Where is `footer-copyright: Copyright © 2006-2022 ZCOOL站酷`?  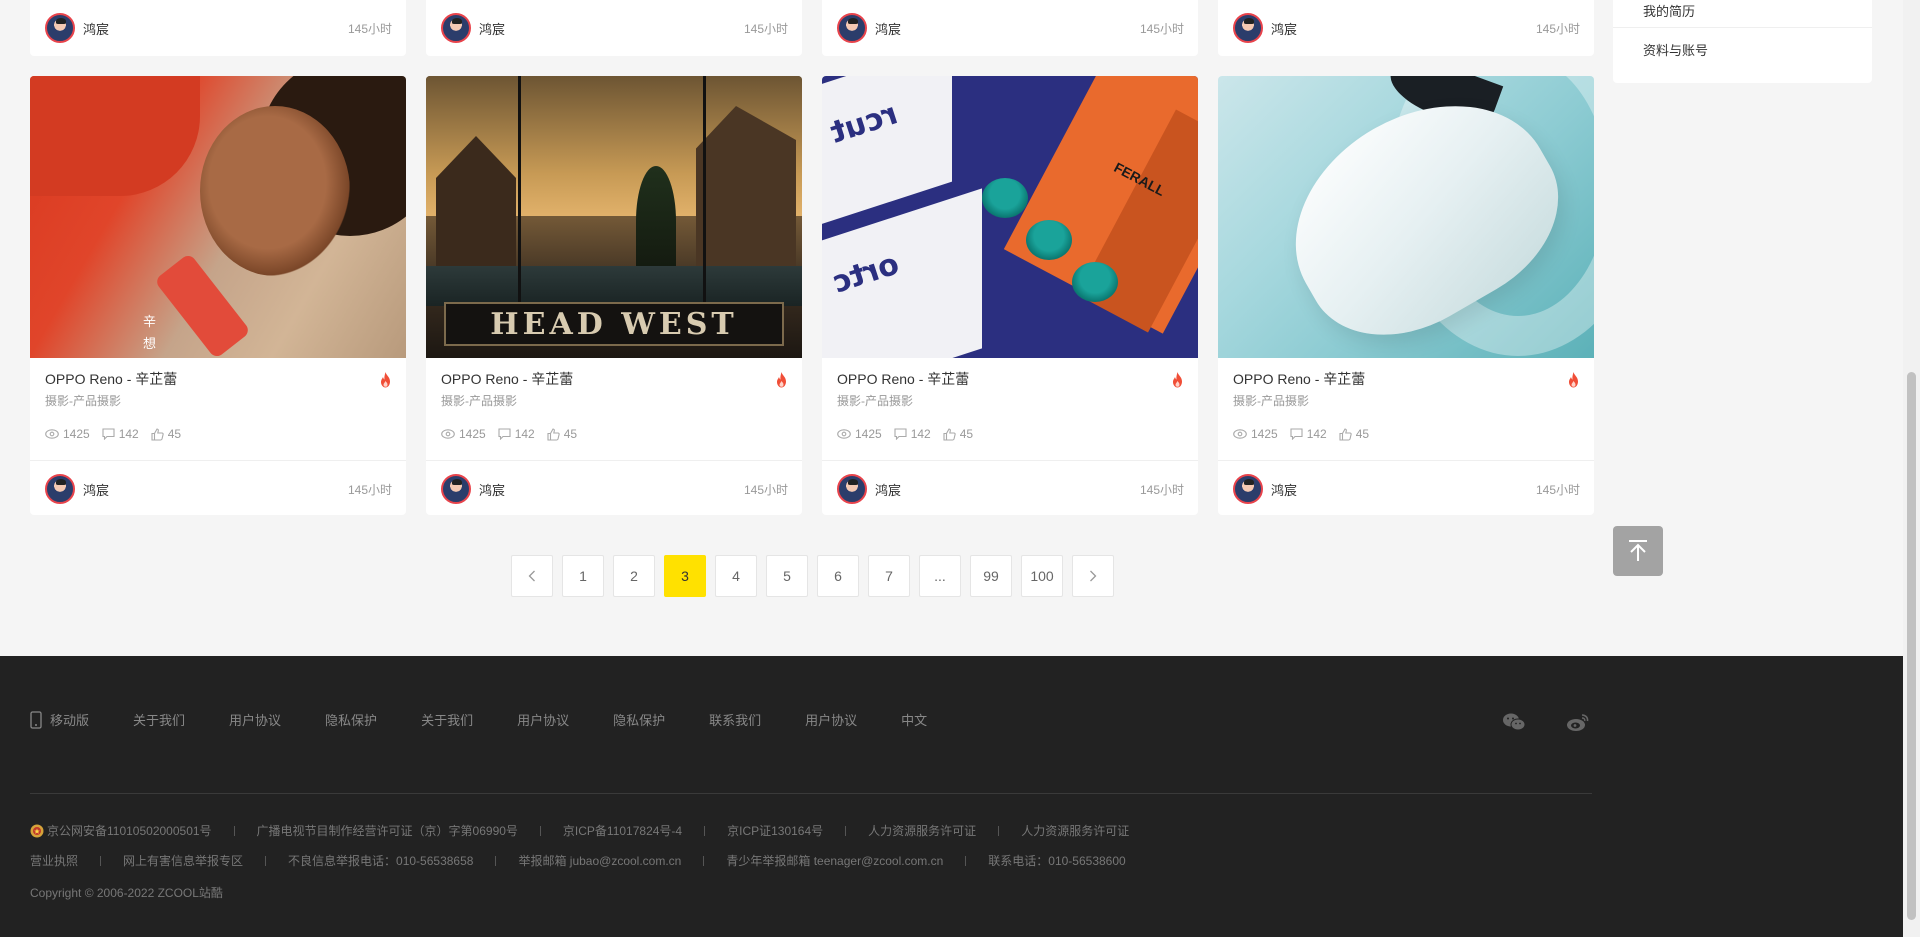 footer-copyright: Copyright © 2006-2022 ZCOOL站酷 is located at coordinates (126, 893).